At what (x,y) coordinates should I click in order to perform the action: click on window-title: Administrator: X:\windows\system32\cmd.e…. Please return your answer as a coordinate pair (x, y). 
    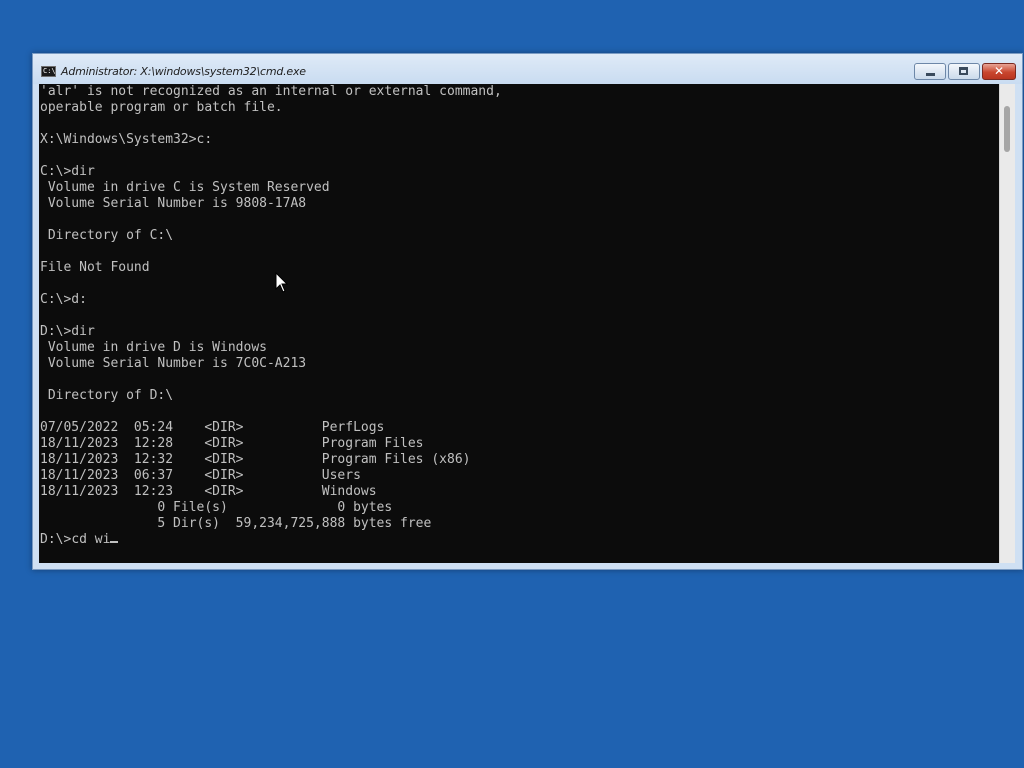
    Looking at the image, I should click on (183, 71).